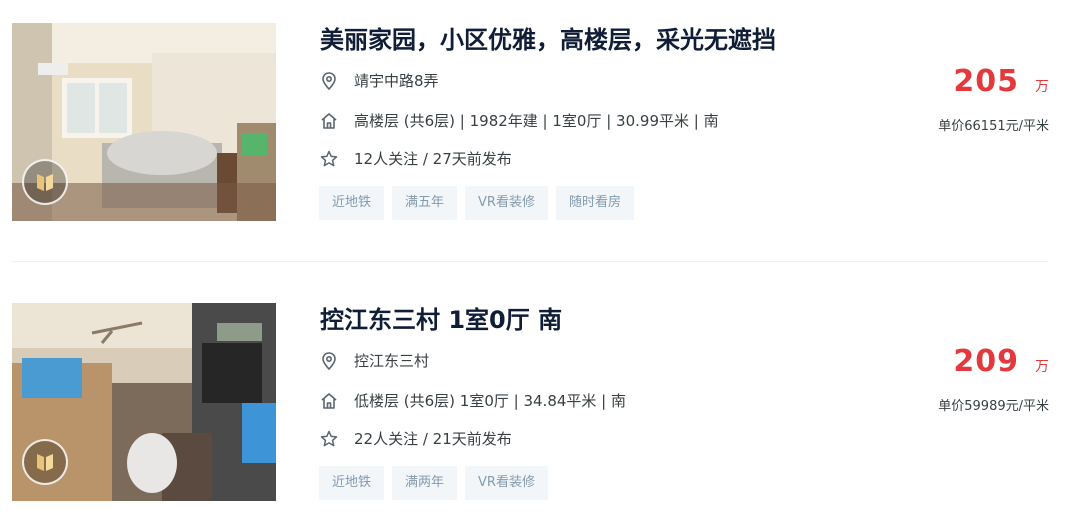  I want to click on total-price-value: 209, so click(986, 361).